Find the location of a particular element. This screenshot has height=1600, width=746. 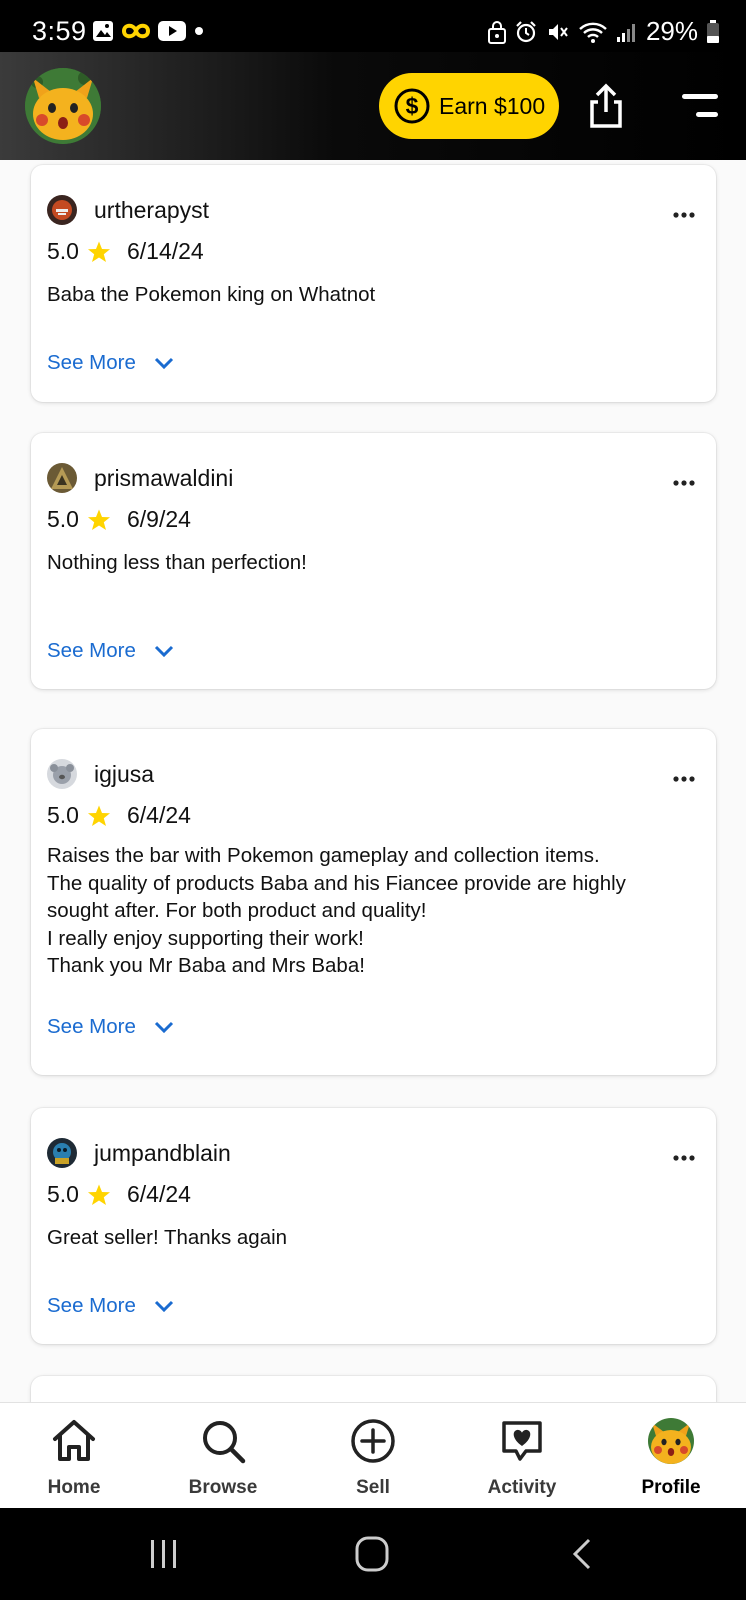

reviewer-username: prismawaldini is located at coordinates (163, 478).